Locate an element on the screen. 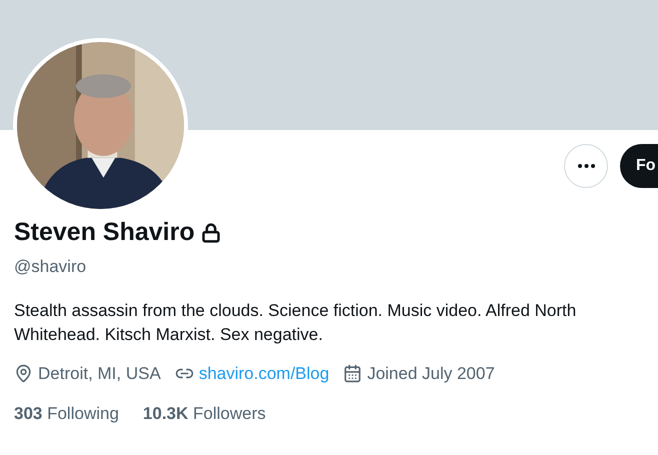  more-button is located at coordinates (586, 166).